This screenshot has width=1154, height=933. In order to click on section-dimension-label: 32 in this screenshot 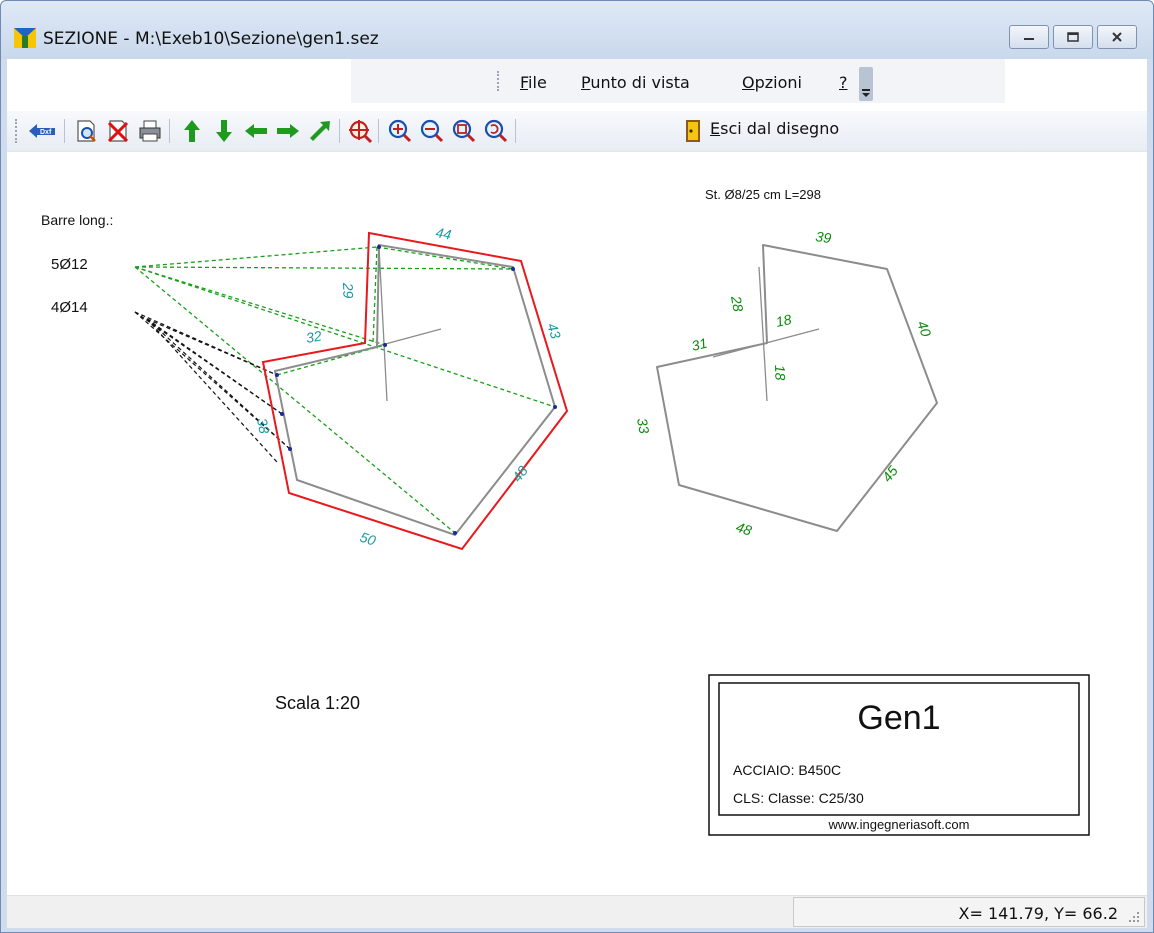, I will do `click(314, 336)`.